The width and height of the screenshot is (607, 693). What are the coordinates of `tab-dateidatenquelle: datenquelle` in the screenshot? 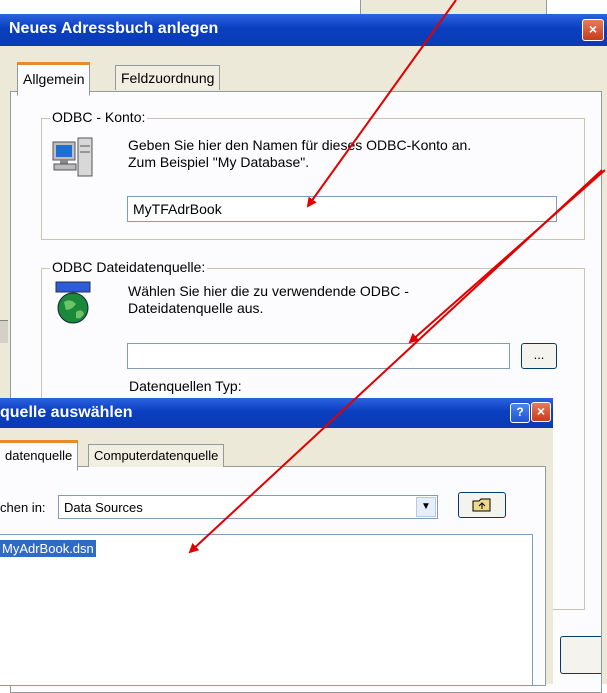 It's located at (39, 455).